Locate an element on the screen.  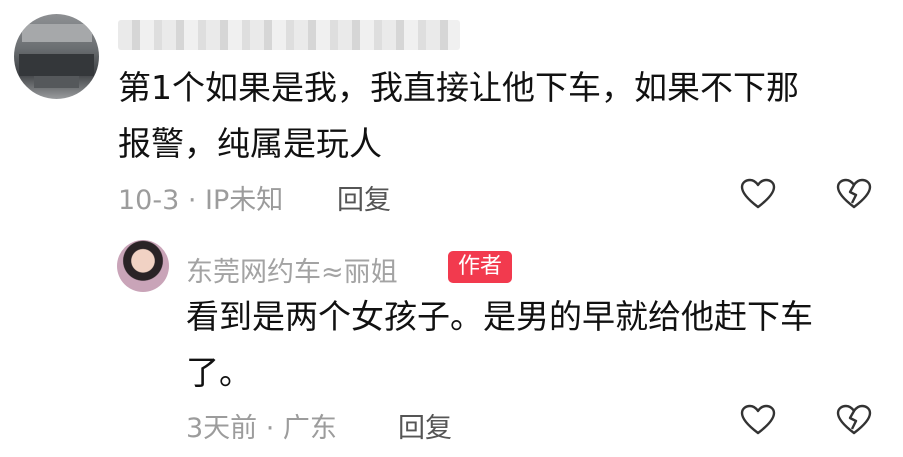
username-blurred is located at coordinates (289, 35).